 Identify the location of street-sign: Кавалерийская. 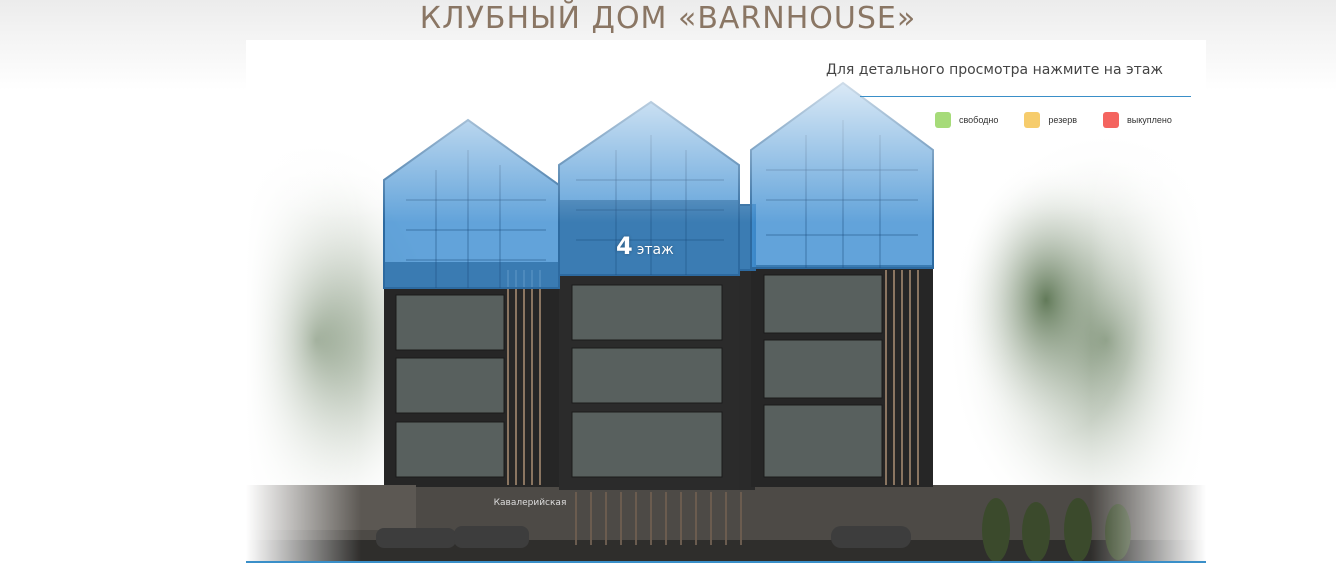
(530, 503).